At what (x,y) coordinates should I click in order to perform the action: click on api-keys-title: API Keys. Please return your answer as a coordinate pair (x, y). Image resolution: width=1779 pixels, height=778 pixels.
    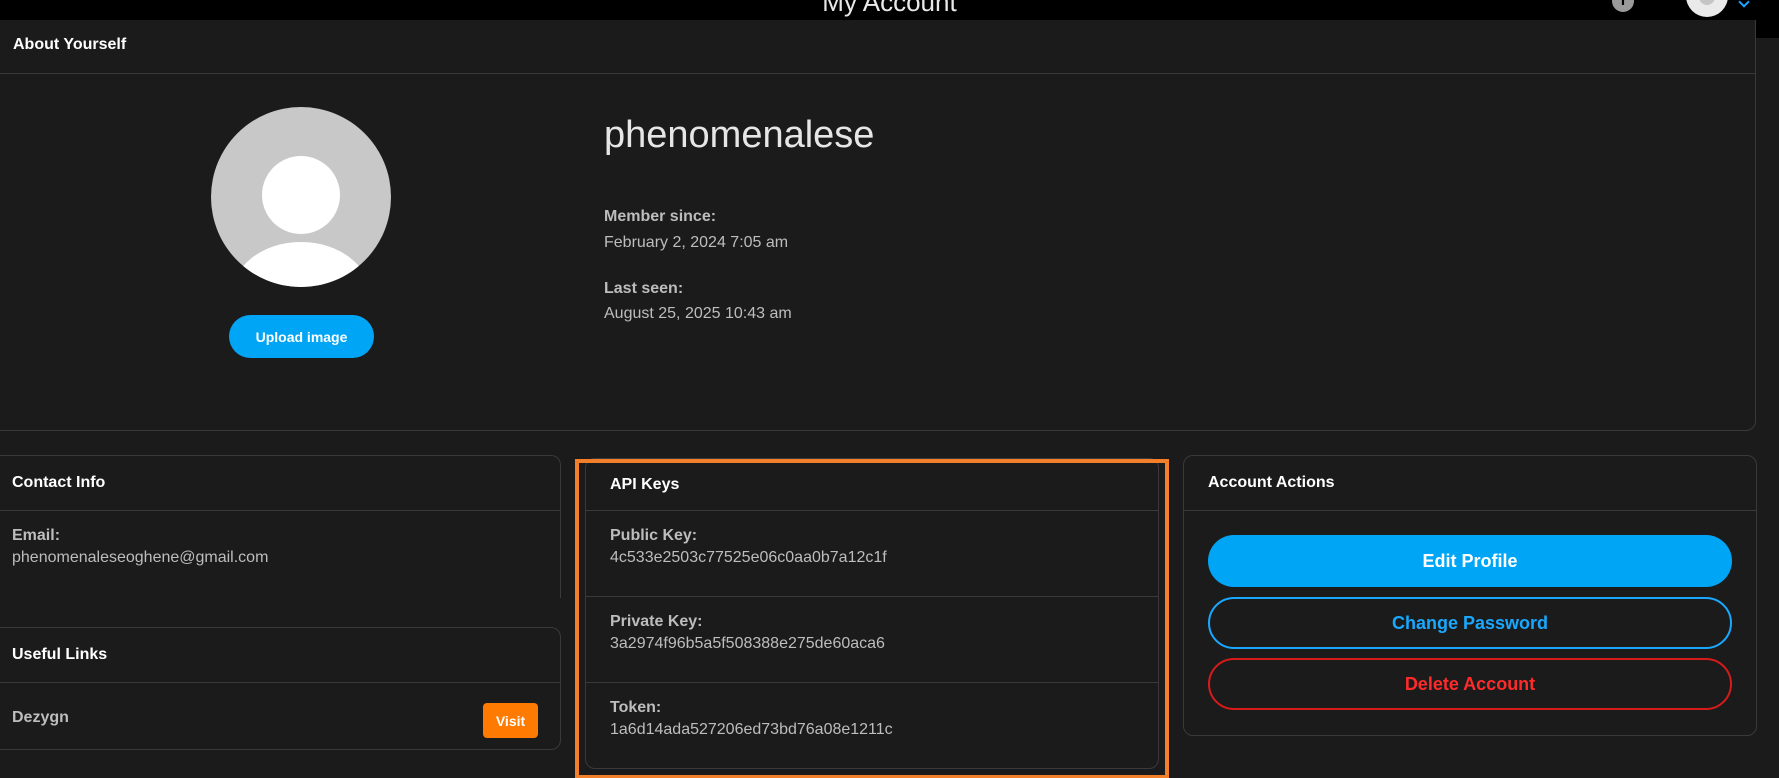
    Looking at the image, I should click on (872, 485).